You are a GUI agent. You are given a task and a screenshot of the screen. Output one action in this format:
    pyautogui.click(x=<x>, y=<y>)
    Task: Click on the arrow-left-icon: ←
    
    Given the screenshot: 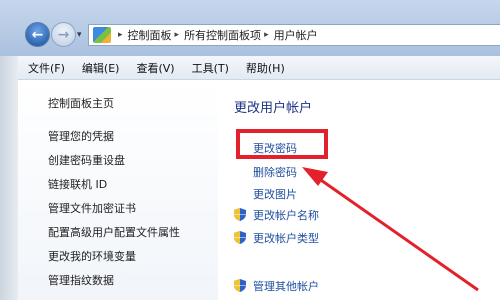 What is the action you would take?
    pyautogui.click(x=37, y=34)
    